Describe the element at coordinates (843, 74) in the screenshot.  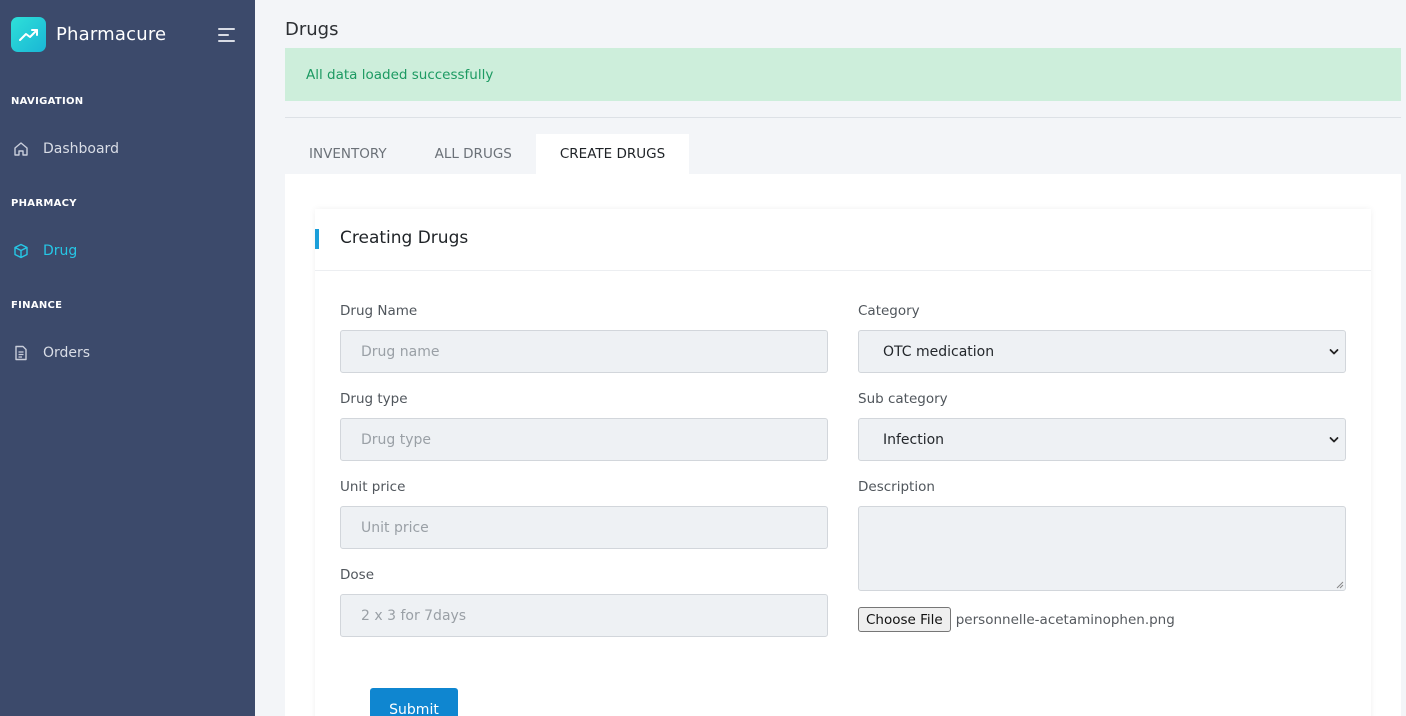
I see `success-alert: All data loaded successfully` at that location.